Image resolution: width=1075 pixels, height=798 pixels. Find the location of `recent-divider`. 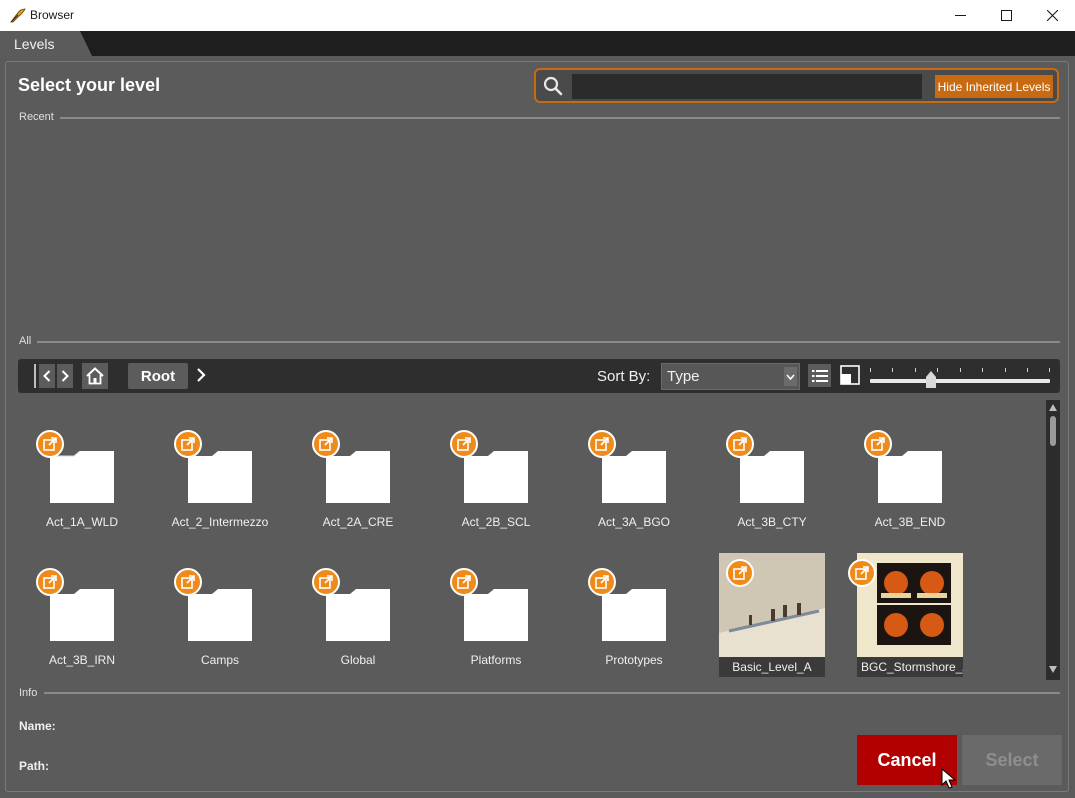

recent-divider is located at coordinates (560, 118).